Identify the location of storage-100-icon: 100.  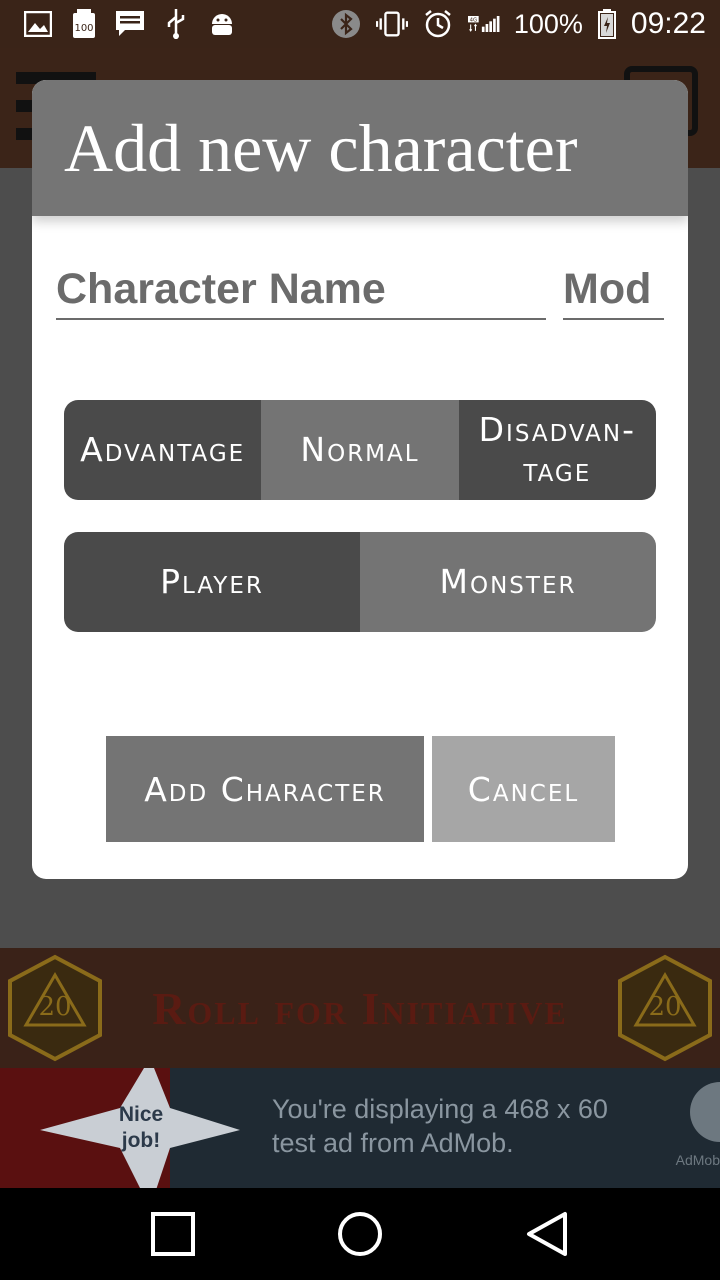
(84, 24).